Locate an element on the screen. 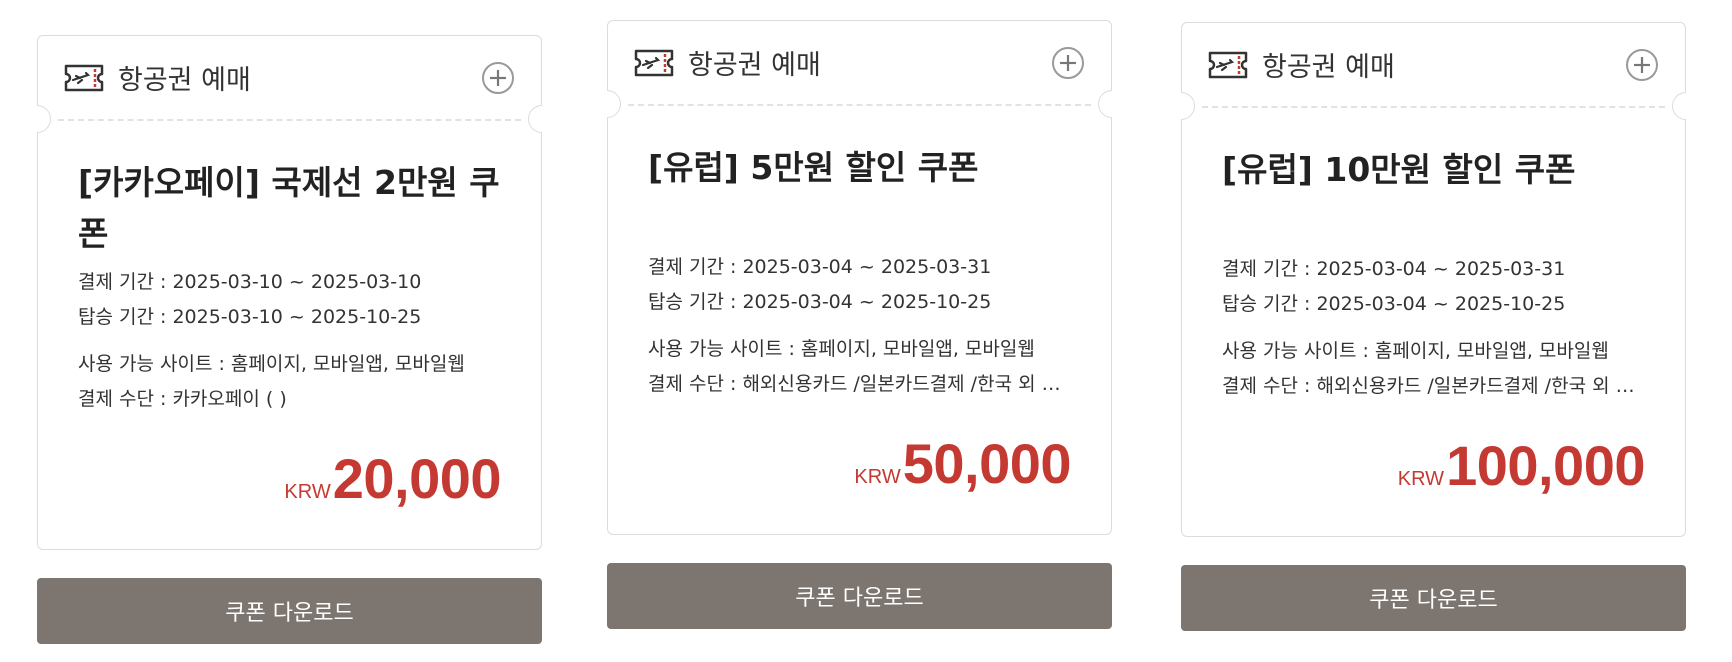  coupon-price: KRW 50,000 is located at coordinates (962, 463).